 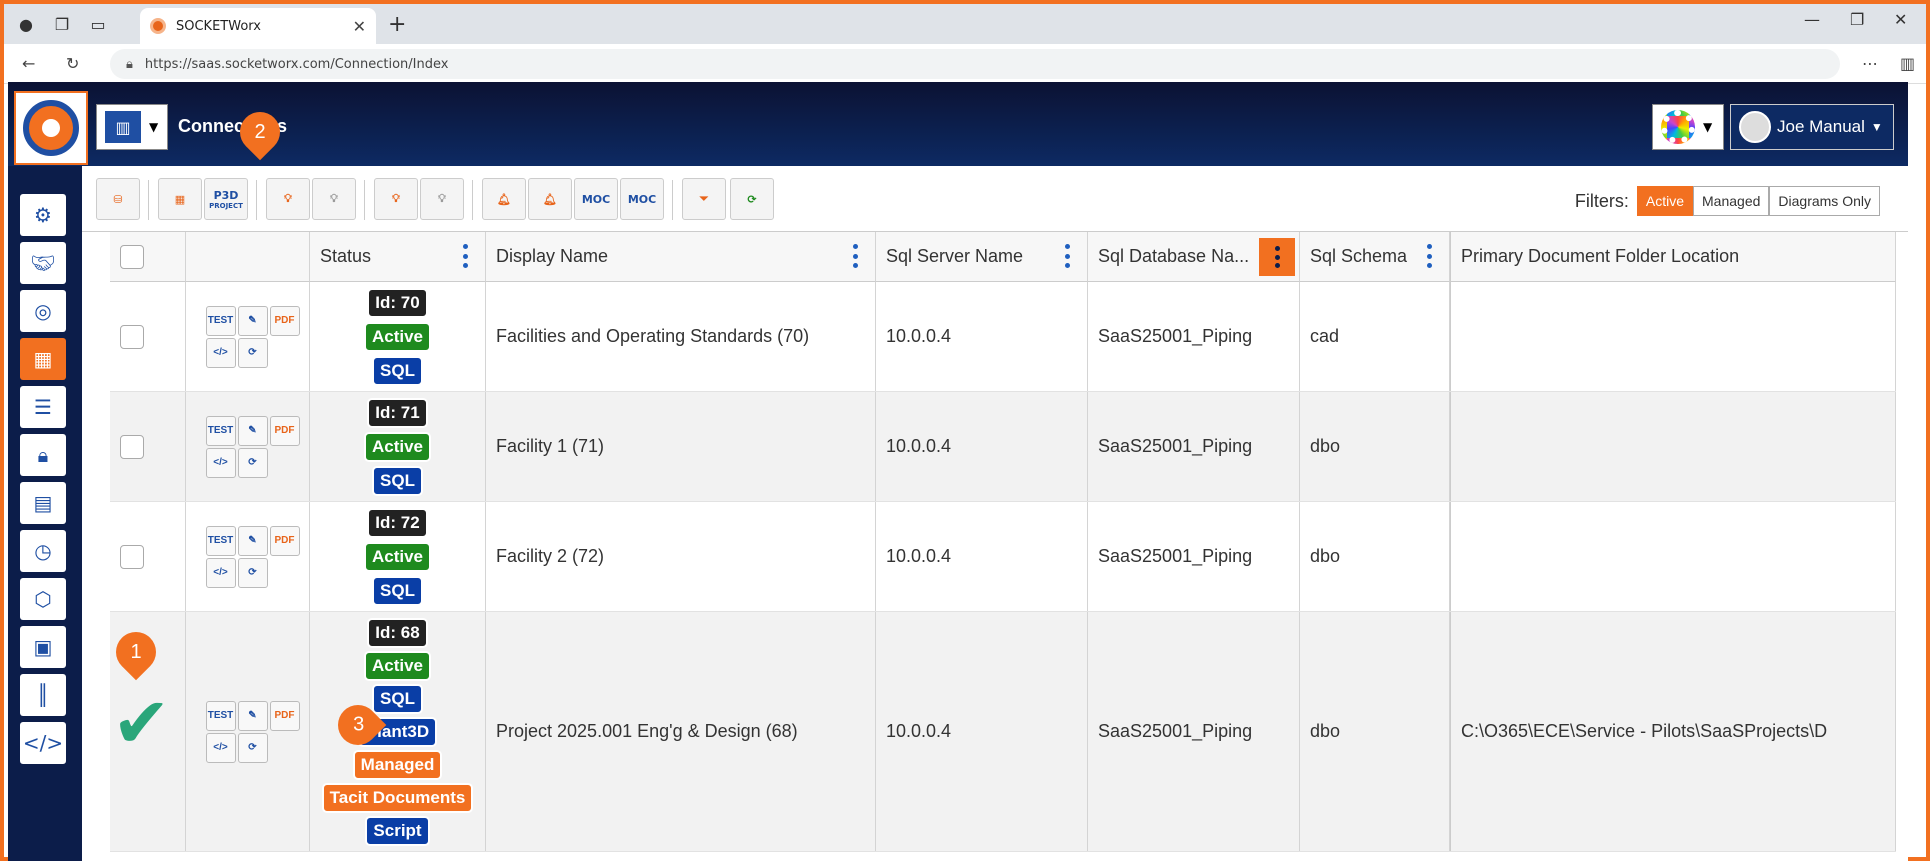 I want to click on window-close-icon: ✕, so click(x=1900, y=19).